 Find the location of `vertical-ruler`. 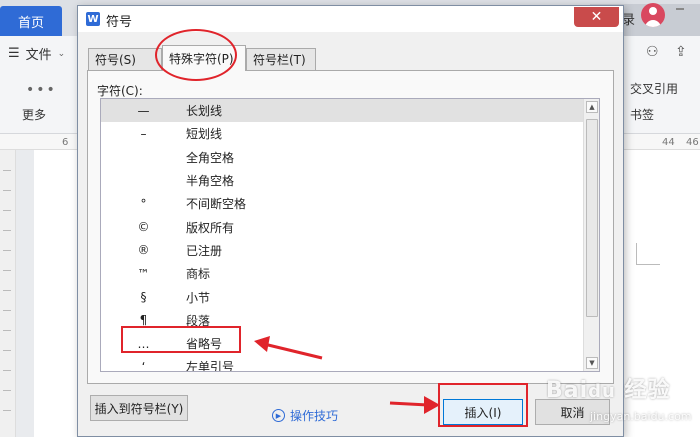

vertical-ruler is located at coordinates (8, 293).